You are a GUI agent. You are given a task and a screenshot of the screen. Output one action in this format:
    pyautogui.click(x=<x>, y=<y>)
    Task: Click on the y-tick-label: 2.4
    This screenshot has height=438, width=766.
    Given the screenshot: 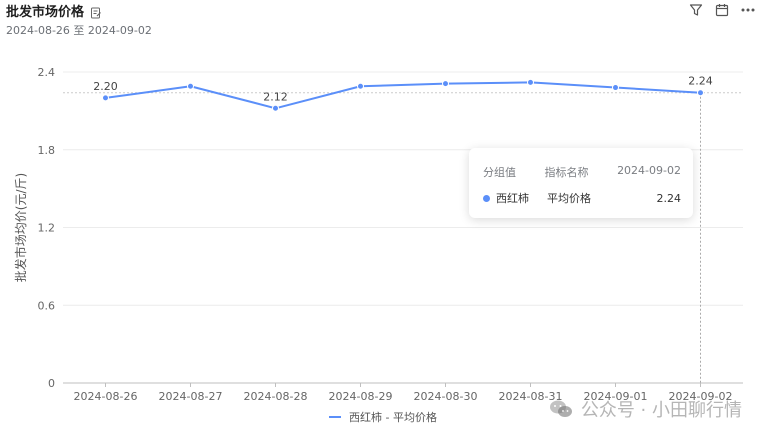 What is the action you would take?
    pyautogui.click(x=47, y=72)
    